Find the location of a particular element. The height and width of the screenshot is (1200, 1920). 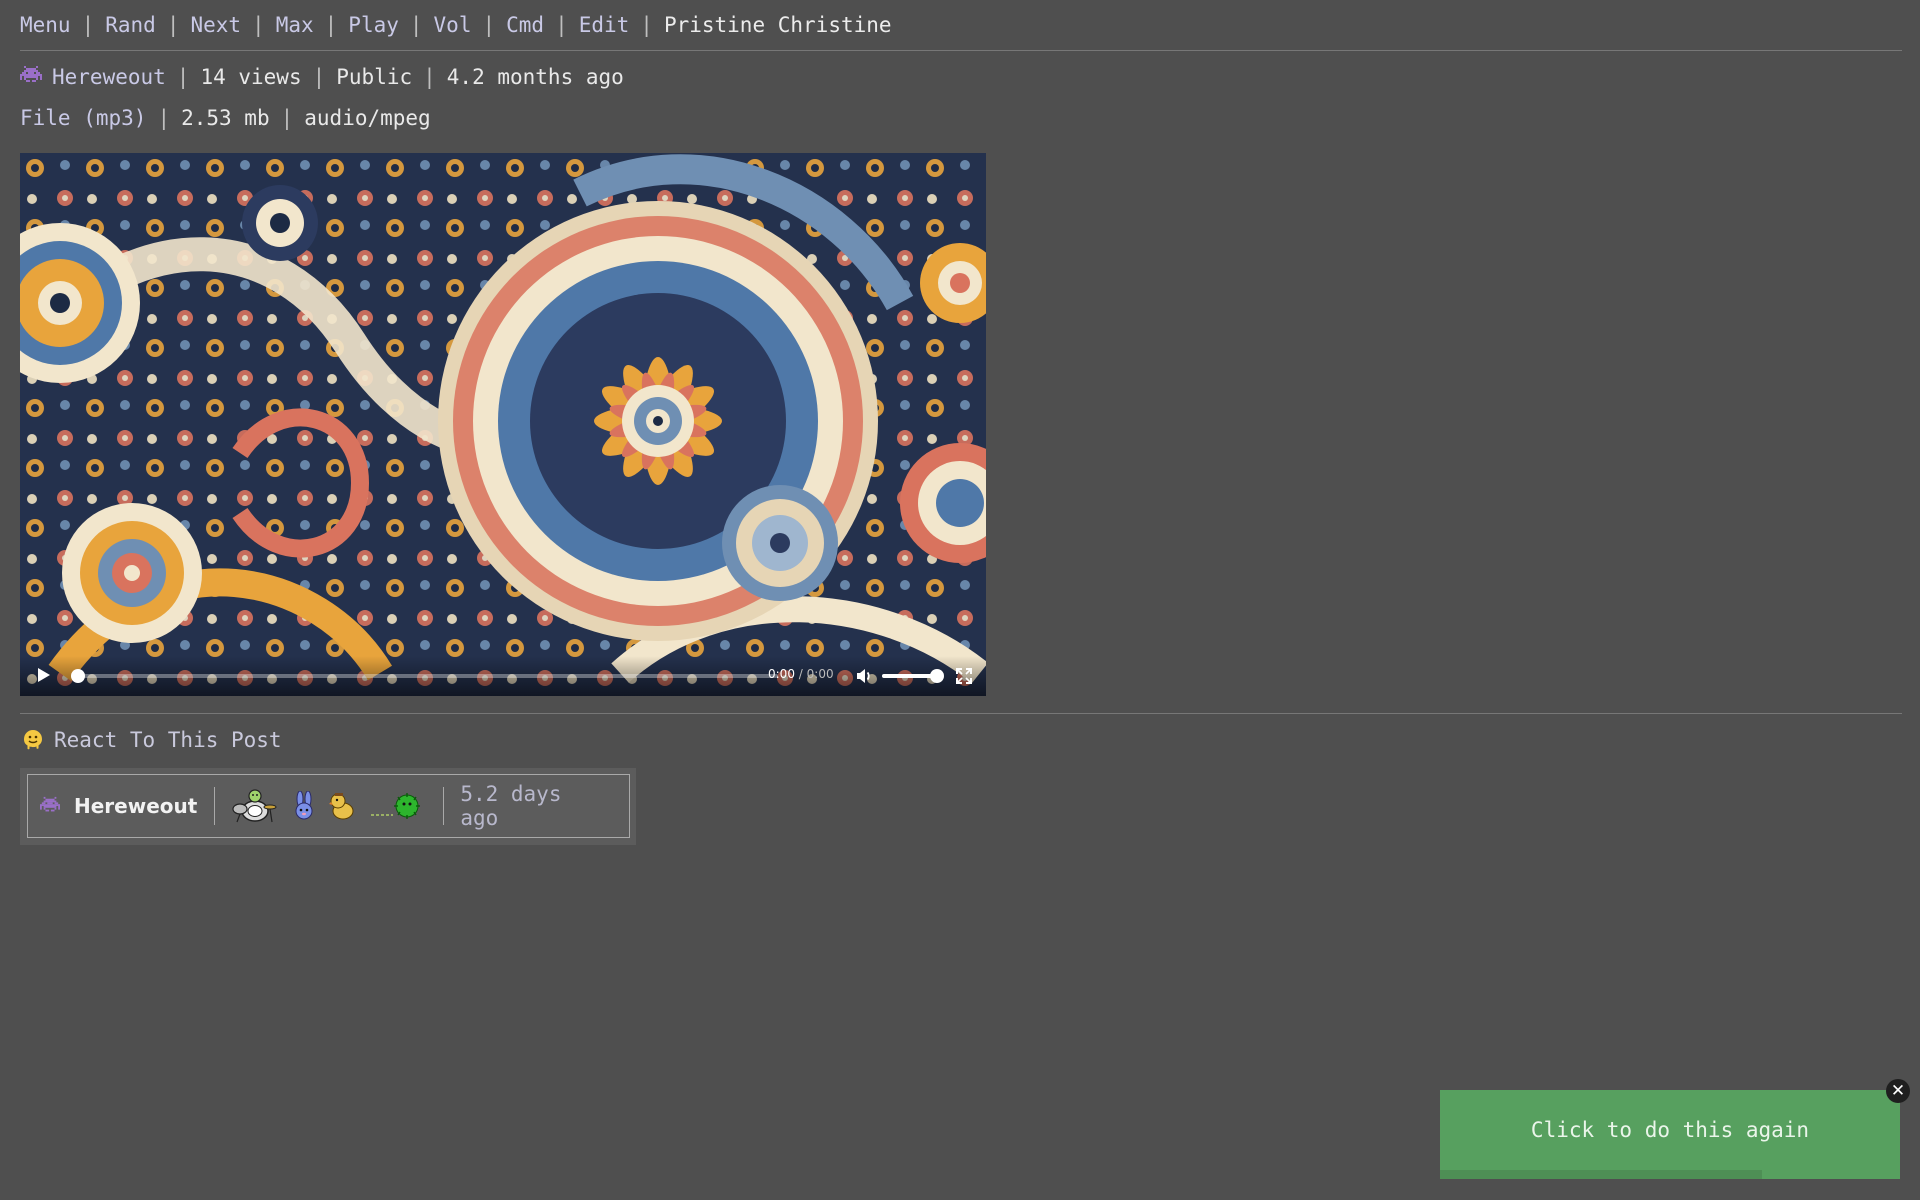

reaction-emojis is located at coordinates (329, 806).